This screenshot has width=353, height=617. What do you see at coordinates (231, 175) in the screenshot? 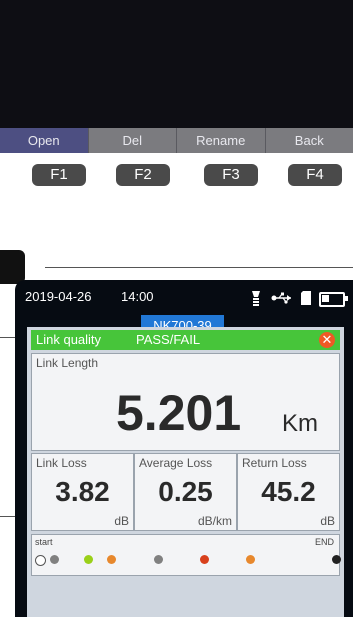
I see `f3-key: F3` at bounding box center [231, 175].